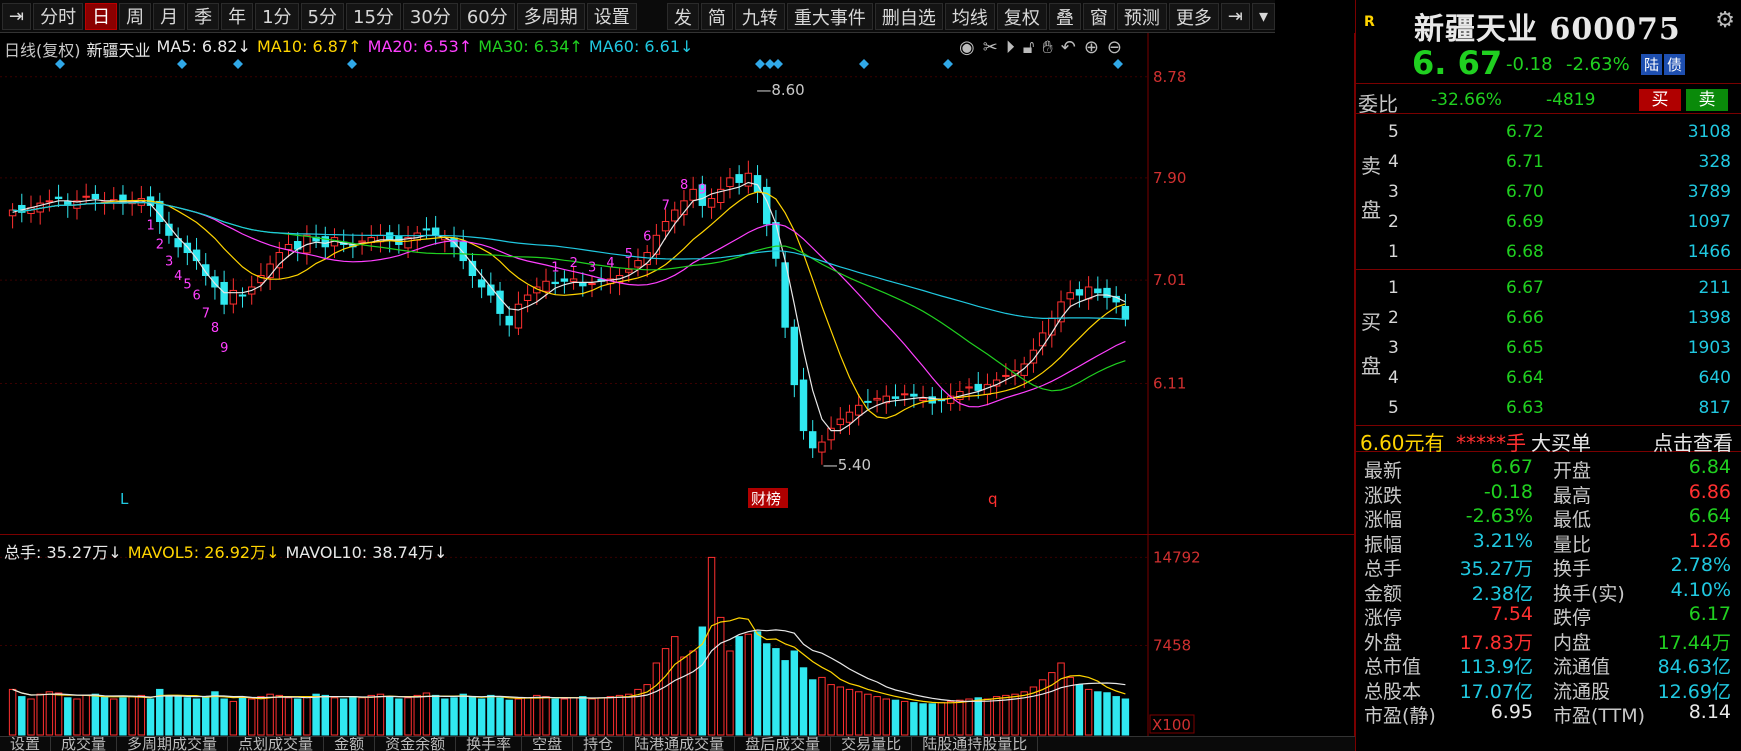 This screenshot has width=1741, height=751. Describe the element at coordinates (1563, 162) in the screenshot. I see `asks-level-4: 4 6.71 328` at that location.